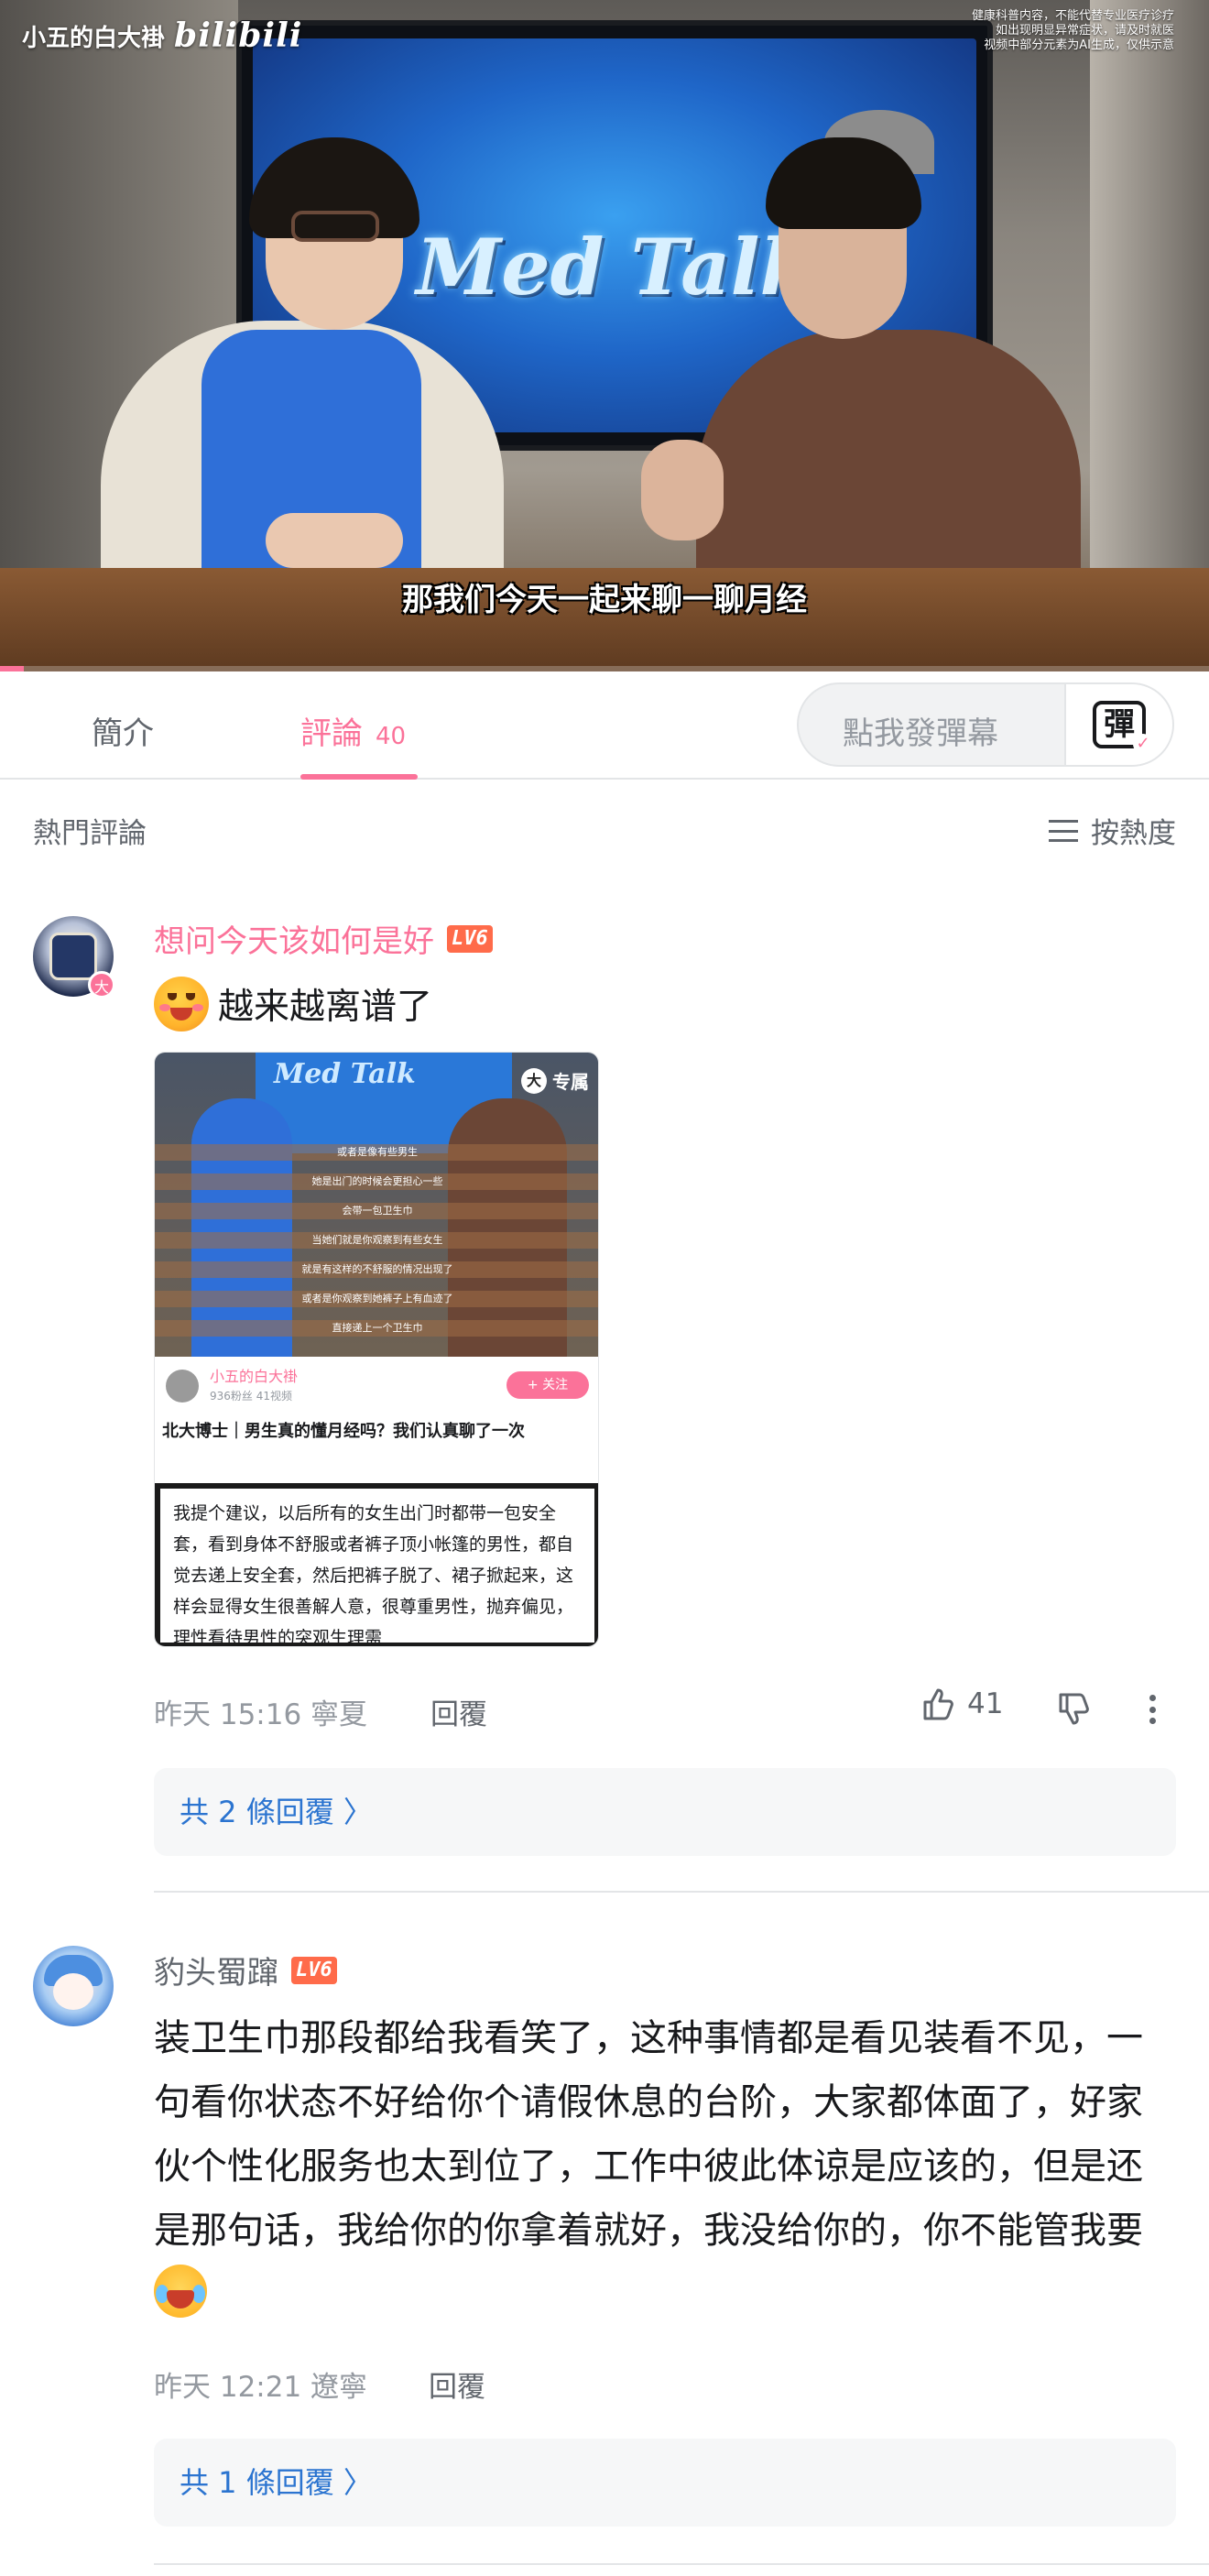 The width and height of the screenshot is (1209, 2576). I want to click on danmaku-icon-glyph: 彈, so click(1120, 725).